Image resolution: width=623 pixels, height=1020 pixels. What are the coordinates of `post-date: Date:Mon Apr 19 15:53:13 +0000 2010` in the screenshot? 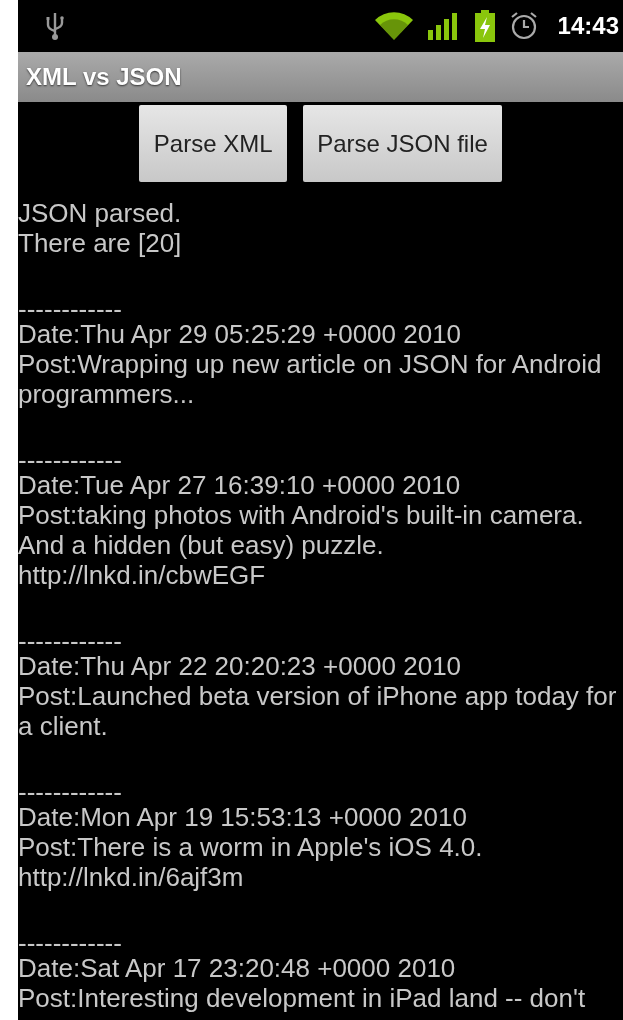 It's located at (243, 817).